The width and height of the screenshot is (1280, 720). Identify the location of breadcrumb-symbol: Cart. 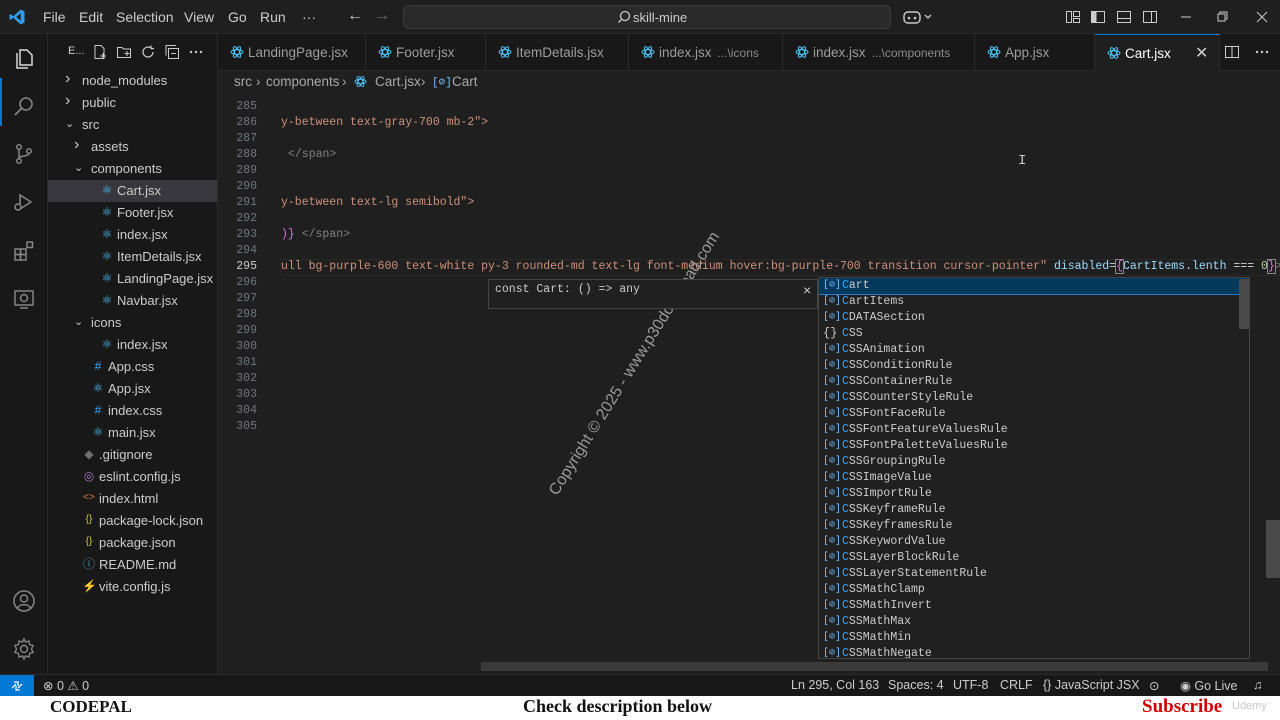
(465, 81).